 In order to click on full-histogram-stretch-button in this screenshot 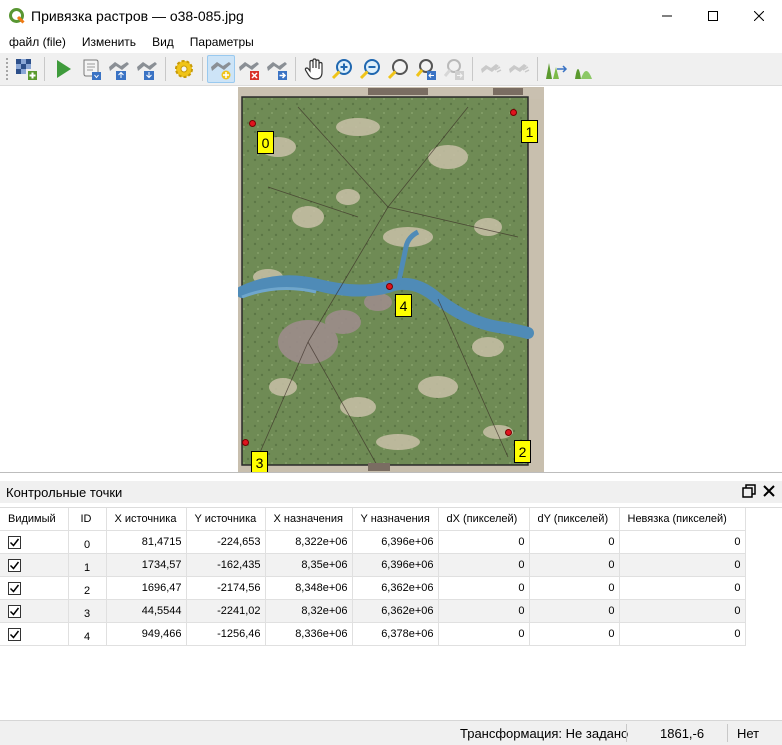, I will do `click(556, 69)`.